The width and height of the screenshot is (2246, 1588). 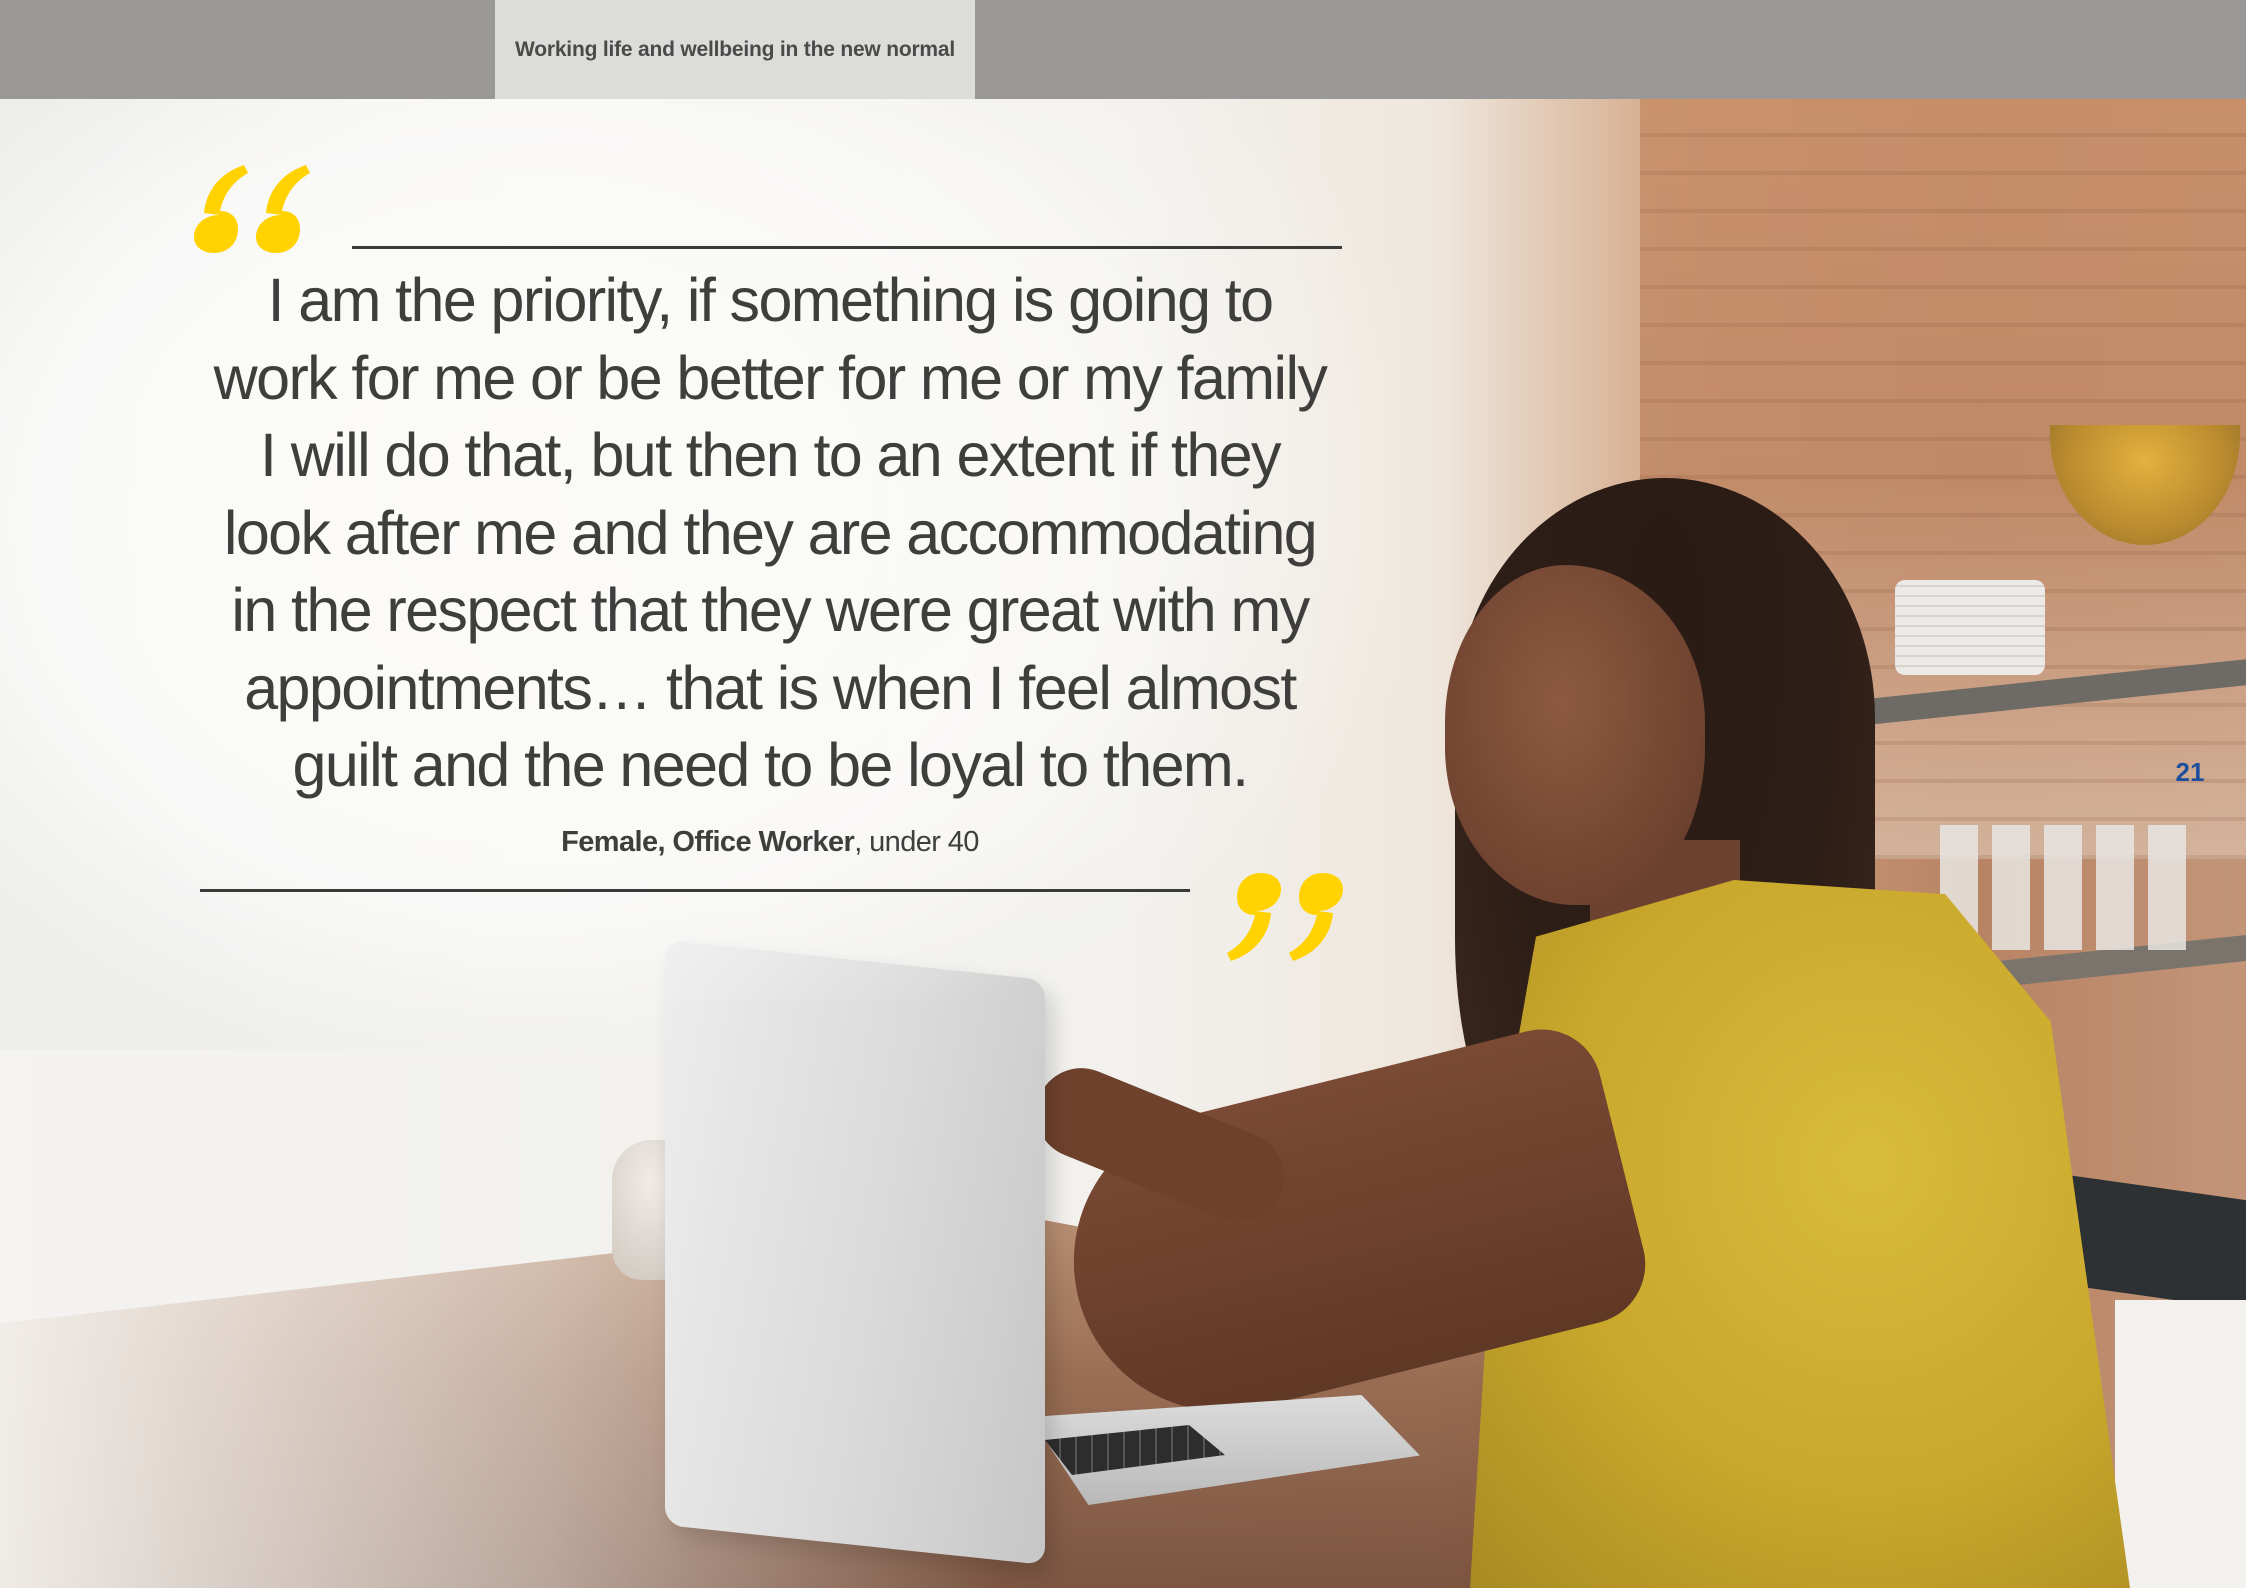 What do you see at coordinates (1970, 627) in the screenshot?
I see `stacked-plates` at bounding box center [1970, 627].